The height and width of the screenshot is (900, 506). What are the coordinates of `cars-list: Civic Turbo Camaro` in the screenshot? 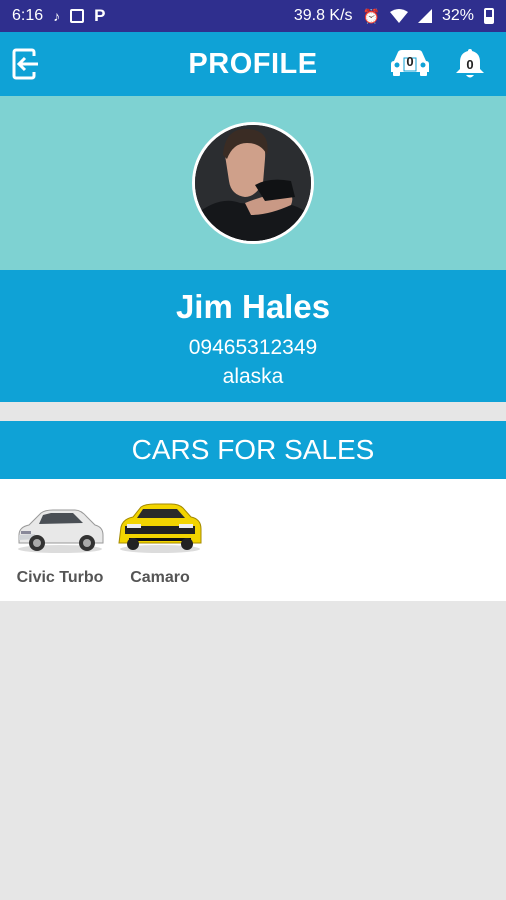 It's located at (253, 540).